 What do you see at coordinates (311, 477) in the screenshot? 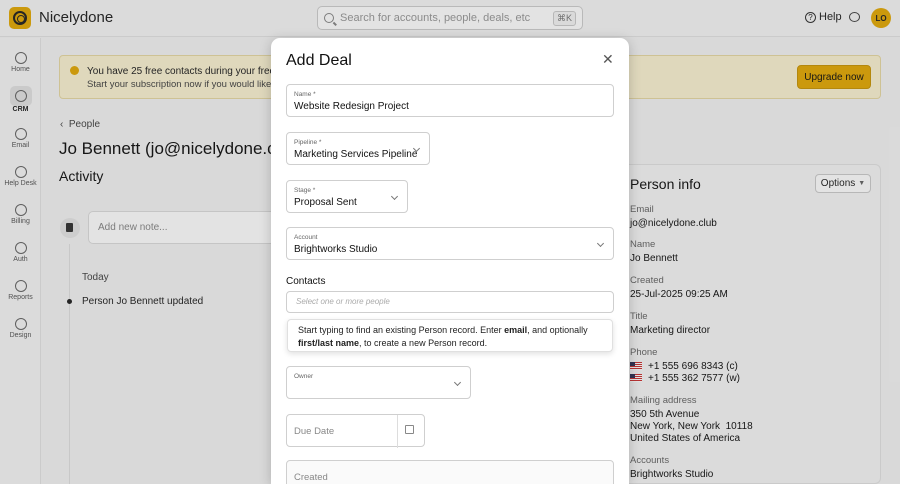
I see `created-placeholder: Created` at bounding box center [311, 477].